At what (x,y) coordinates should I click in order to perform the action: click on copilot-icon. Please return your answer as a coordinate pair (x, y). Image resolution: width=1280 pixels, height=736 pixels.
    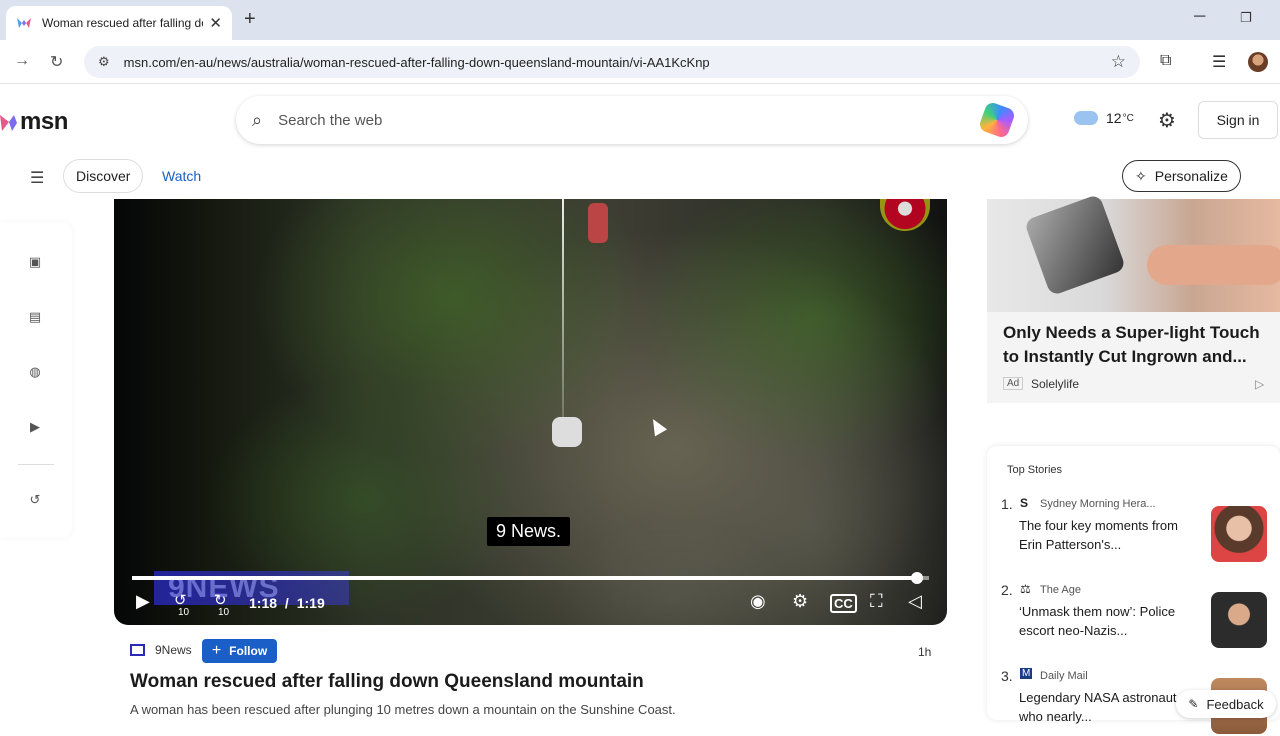
    Looking at the image, I should click on (997, 120).